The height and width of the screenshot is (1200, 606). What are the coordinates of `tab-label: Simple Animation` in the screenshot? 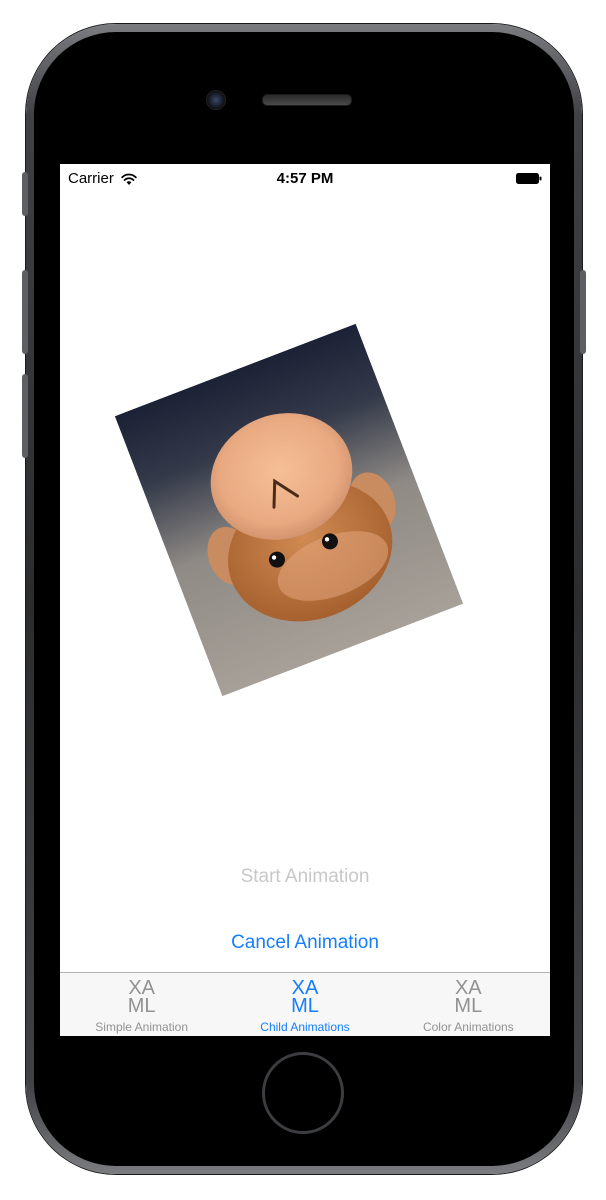 It's located at (142, 1027).